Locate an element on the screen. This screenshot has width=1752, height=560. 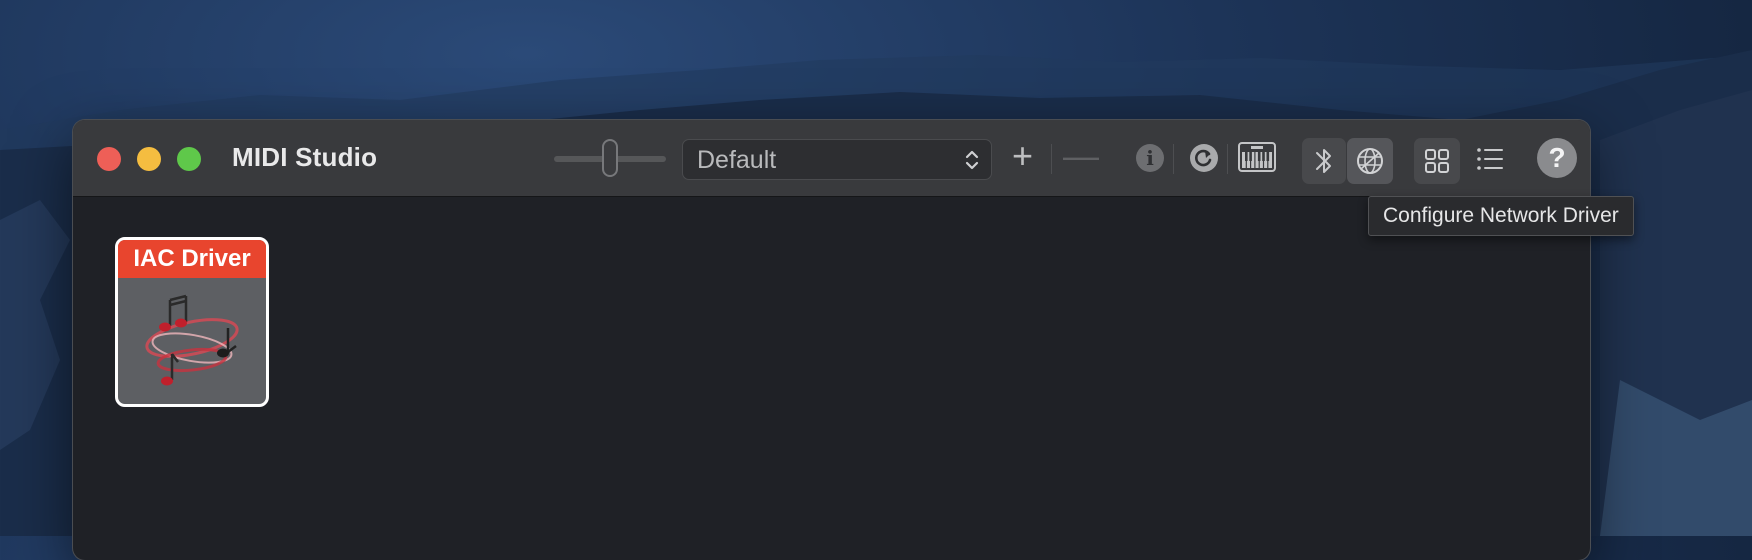
rescan-button is located at coordinates (1204, 158).